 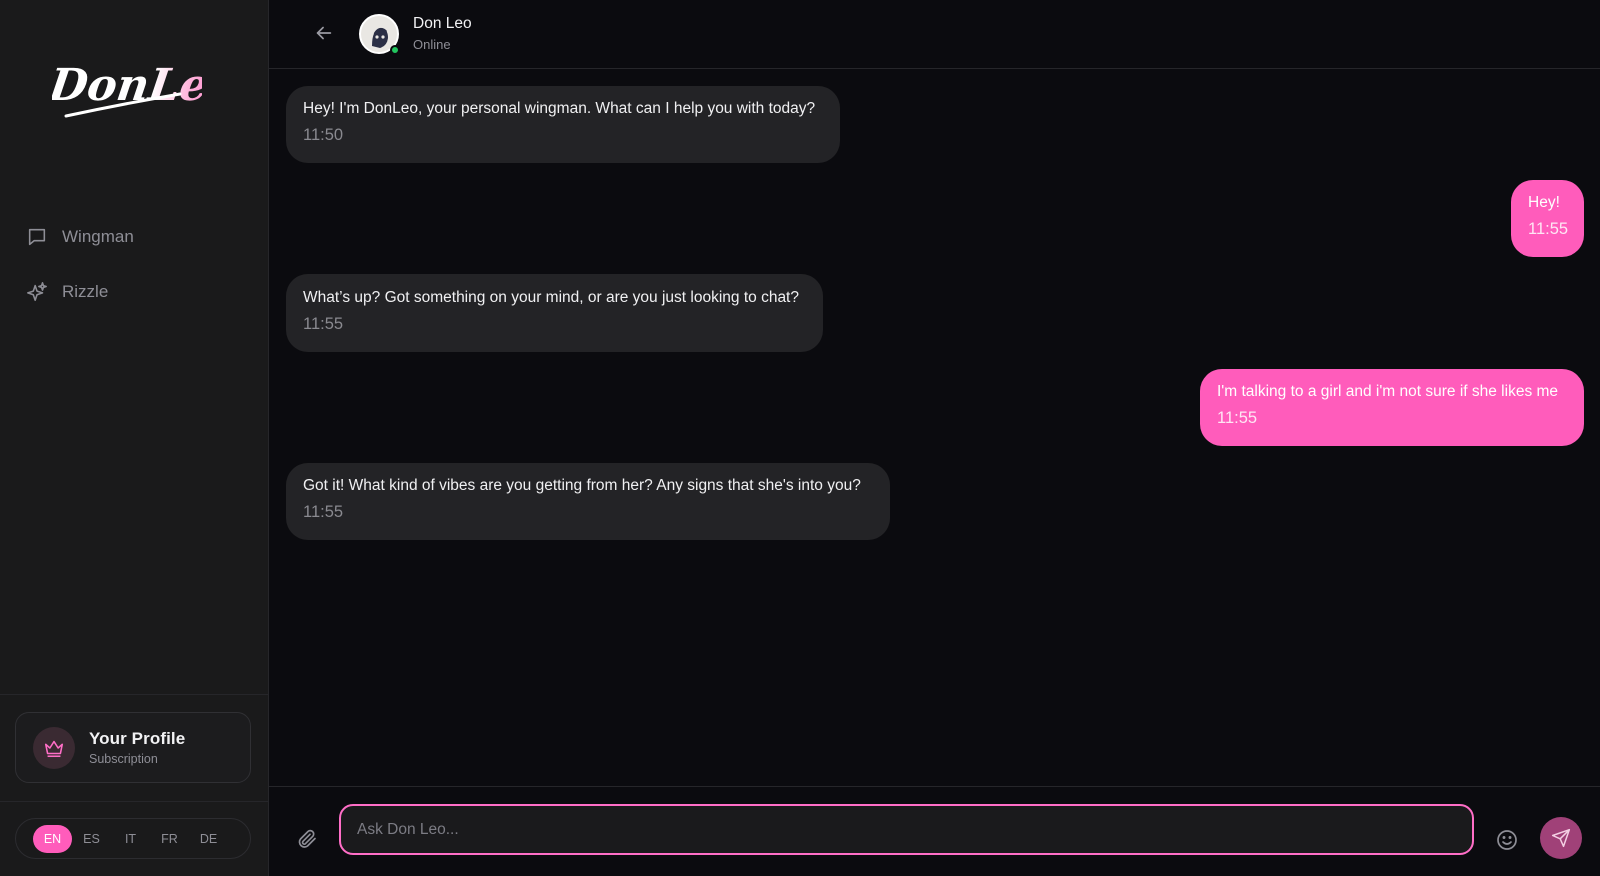 What do you see at coordinates (395, 50) in the screenshot?
I see `online-status-dot` at bounding box center [395, 50].